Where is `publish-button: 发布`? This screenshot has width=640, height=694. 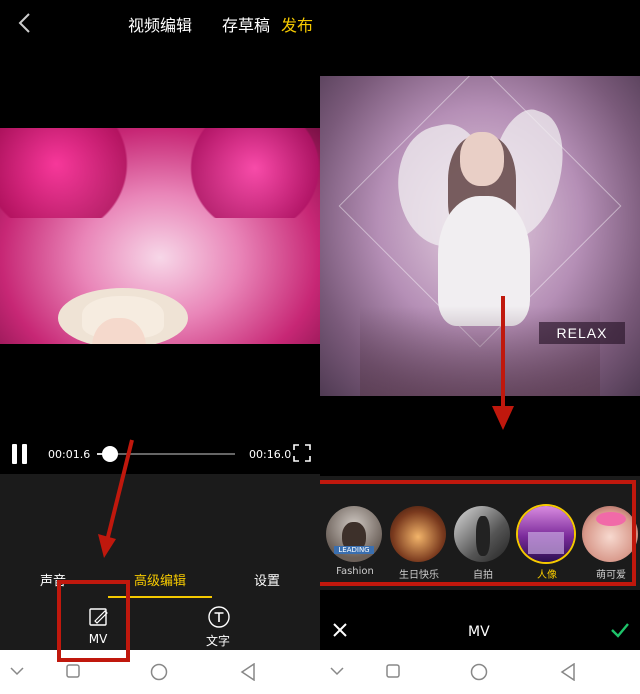
publish-button: 发布 is located at coordinates (297, 24).